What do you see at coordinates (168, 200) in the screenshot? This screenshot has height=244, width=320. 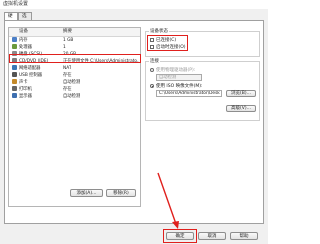 I see `red-arrow-icon` at bounding box center [168, 200].